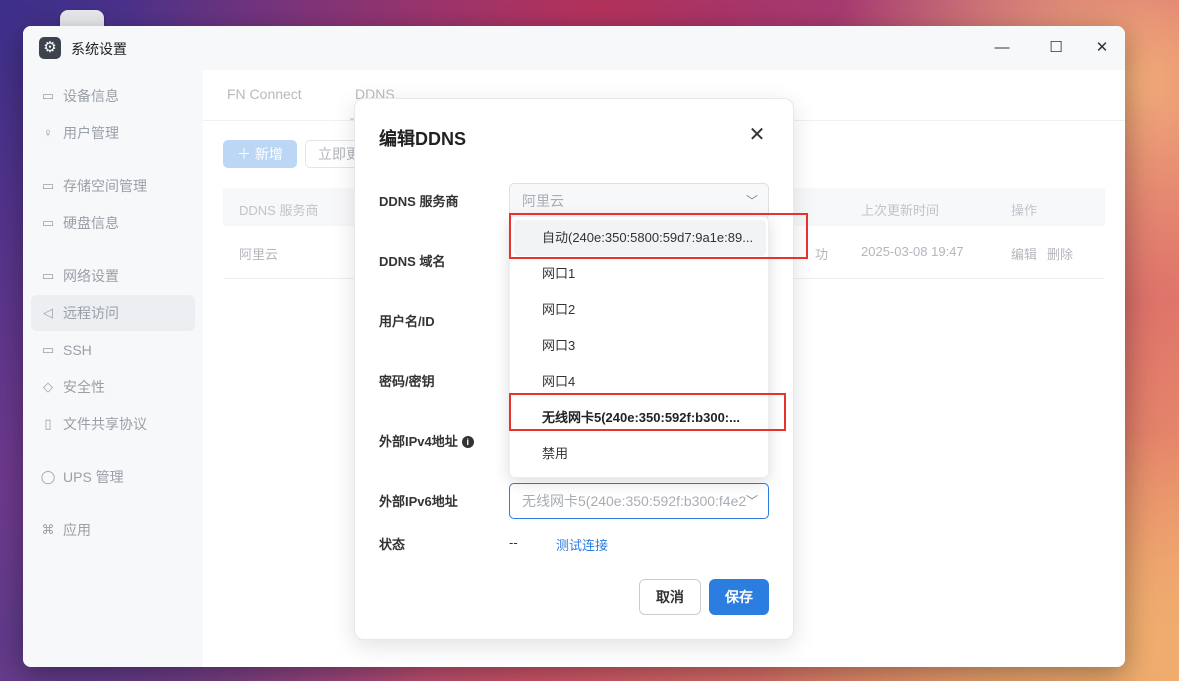  What do you see at coordinates (84, 387) in the screenshot?
I see `sidebar-item-label: 安全性` at bounding box center [84, 387].